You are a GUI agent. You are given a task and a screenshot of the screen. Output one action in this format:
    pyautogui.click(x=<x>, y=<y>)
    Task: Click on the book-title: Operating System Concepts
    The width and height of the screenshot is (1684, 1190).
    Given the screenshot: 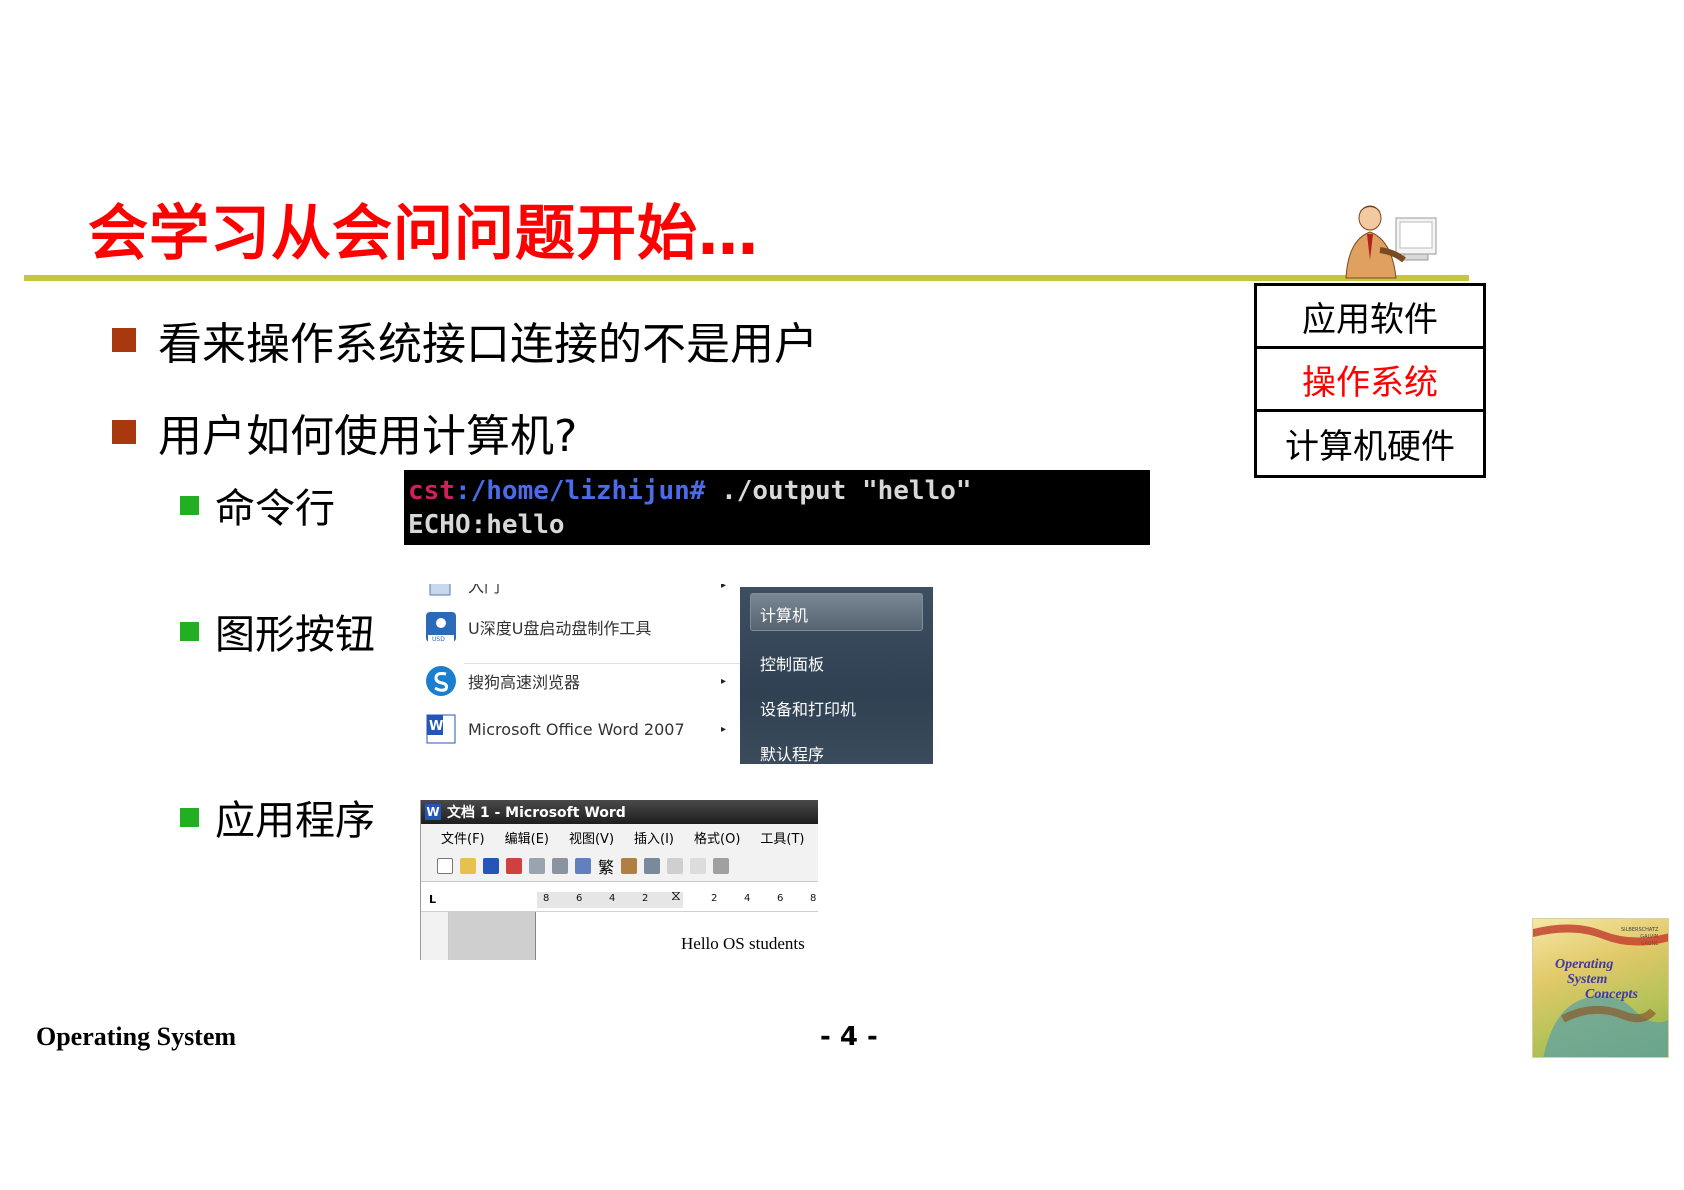 What is the action you would take?
    pyautogui.click(x=1596, y=979)
    